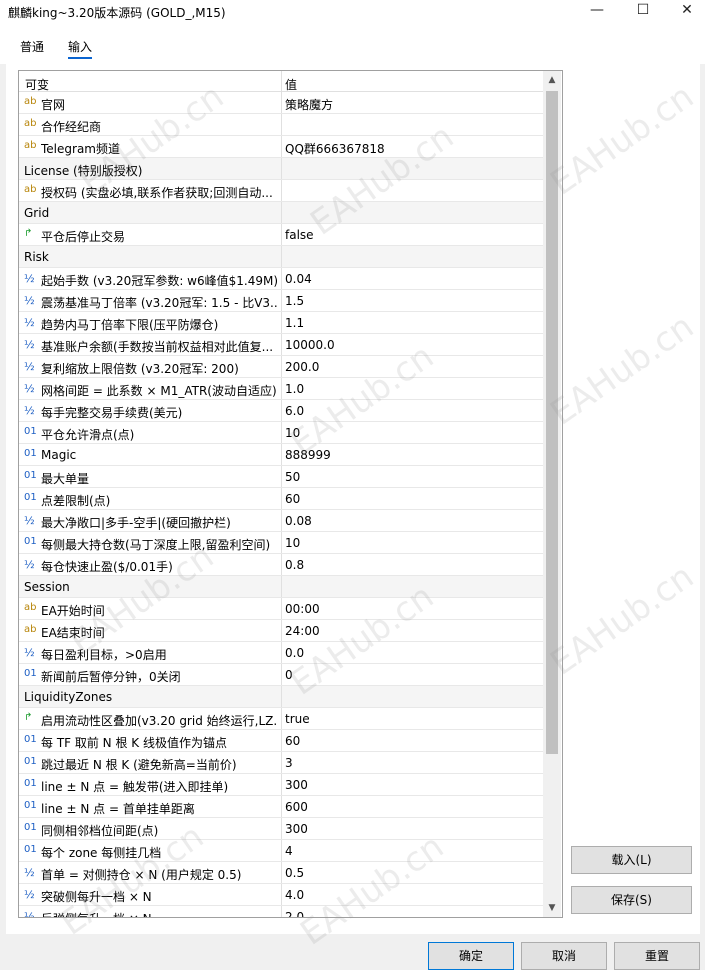 The height and width of the screenshot is (970, 705). I want to click on parameter-row: 01 每侧最大持仓数(马丁深度上限,留盈利空间) 10, so click(281, 543).